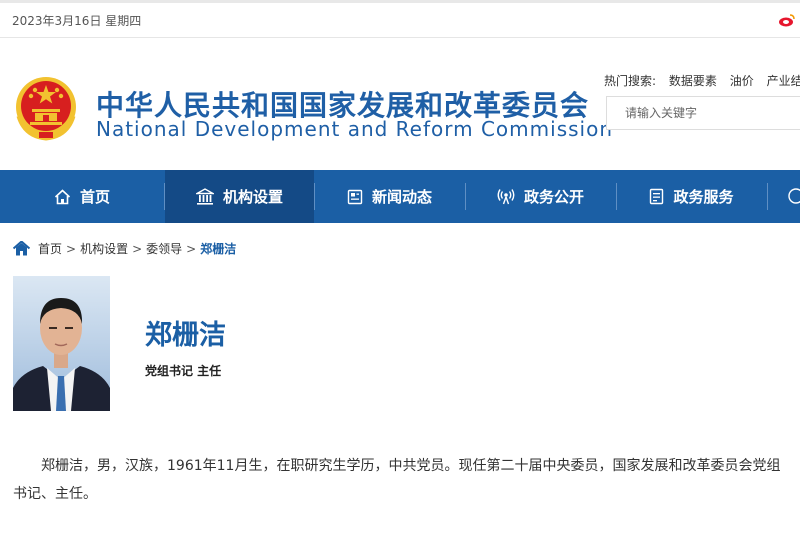  I want to click on nav-item-home: 首页, so click(82, 196).